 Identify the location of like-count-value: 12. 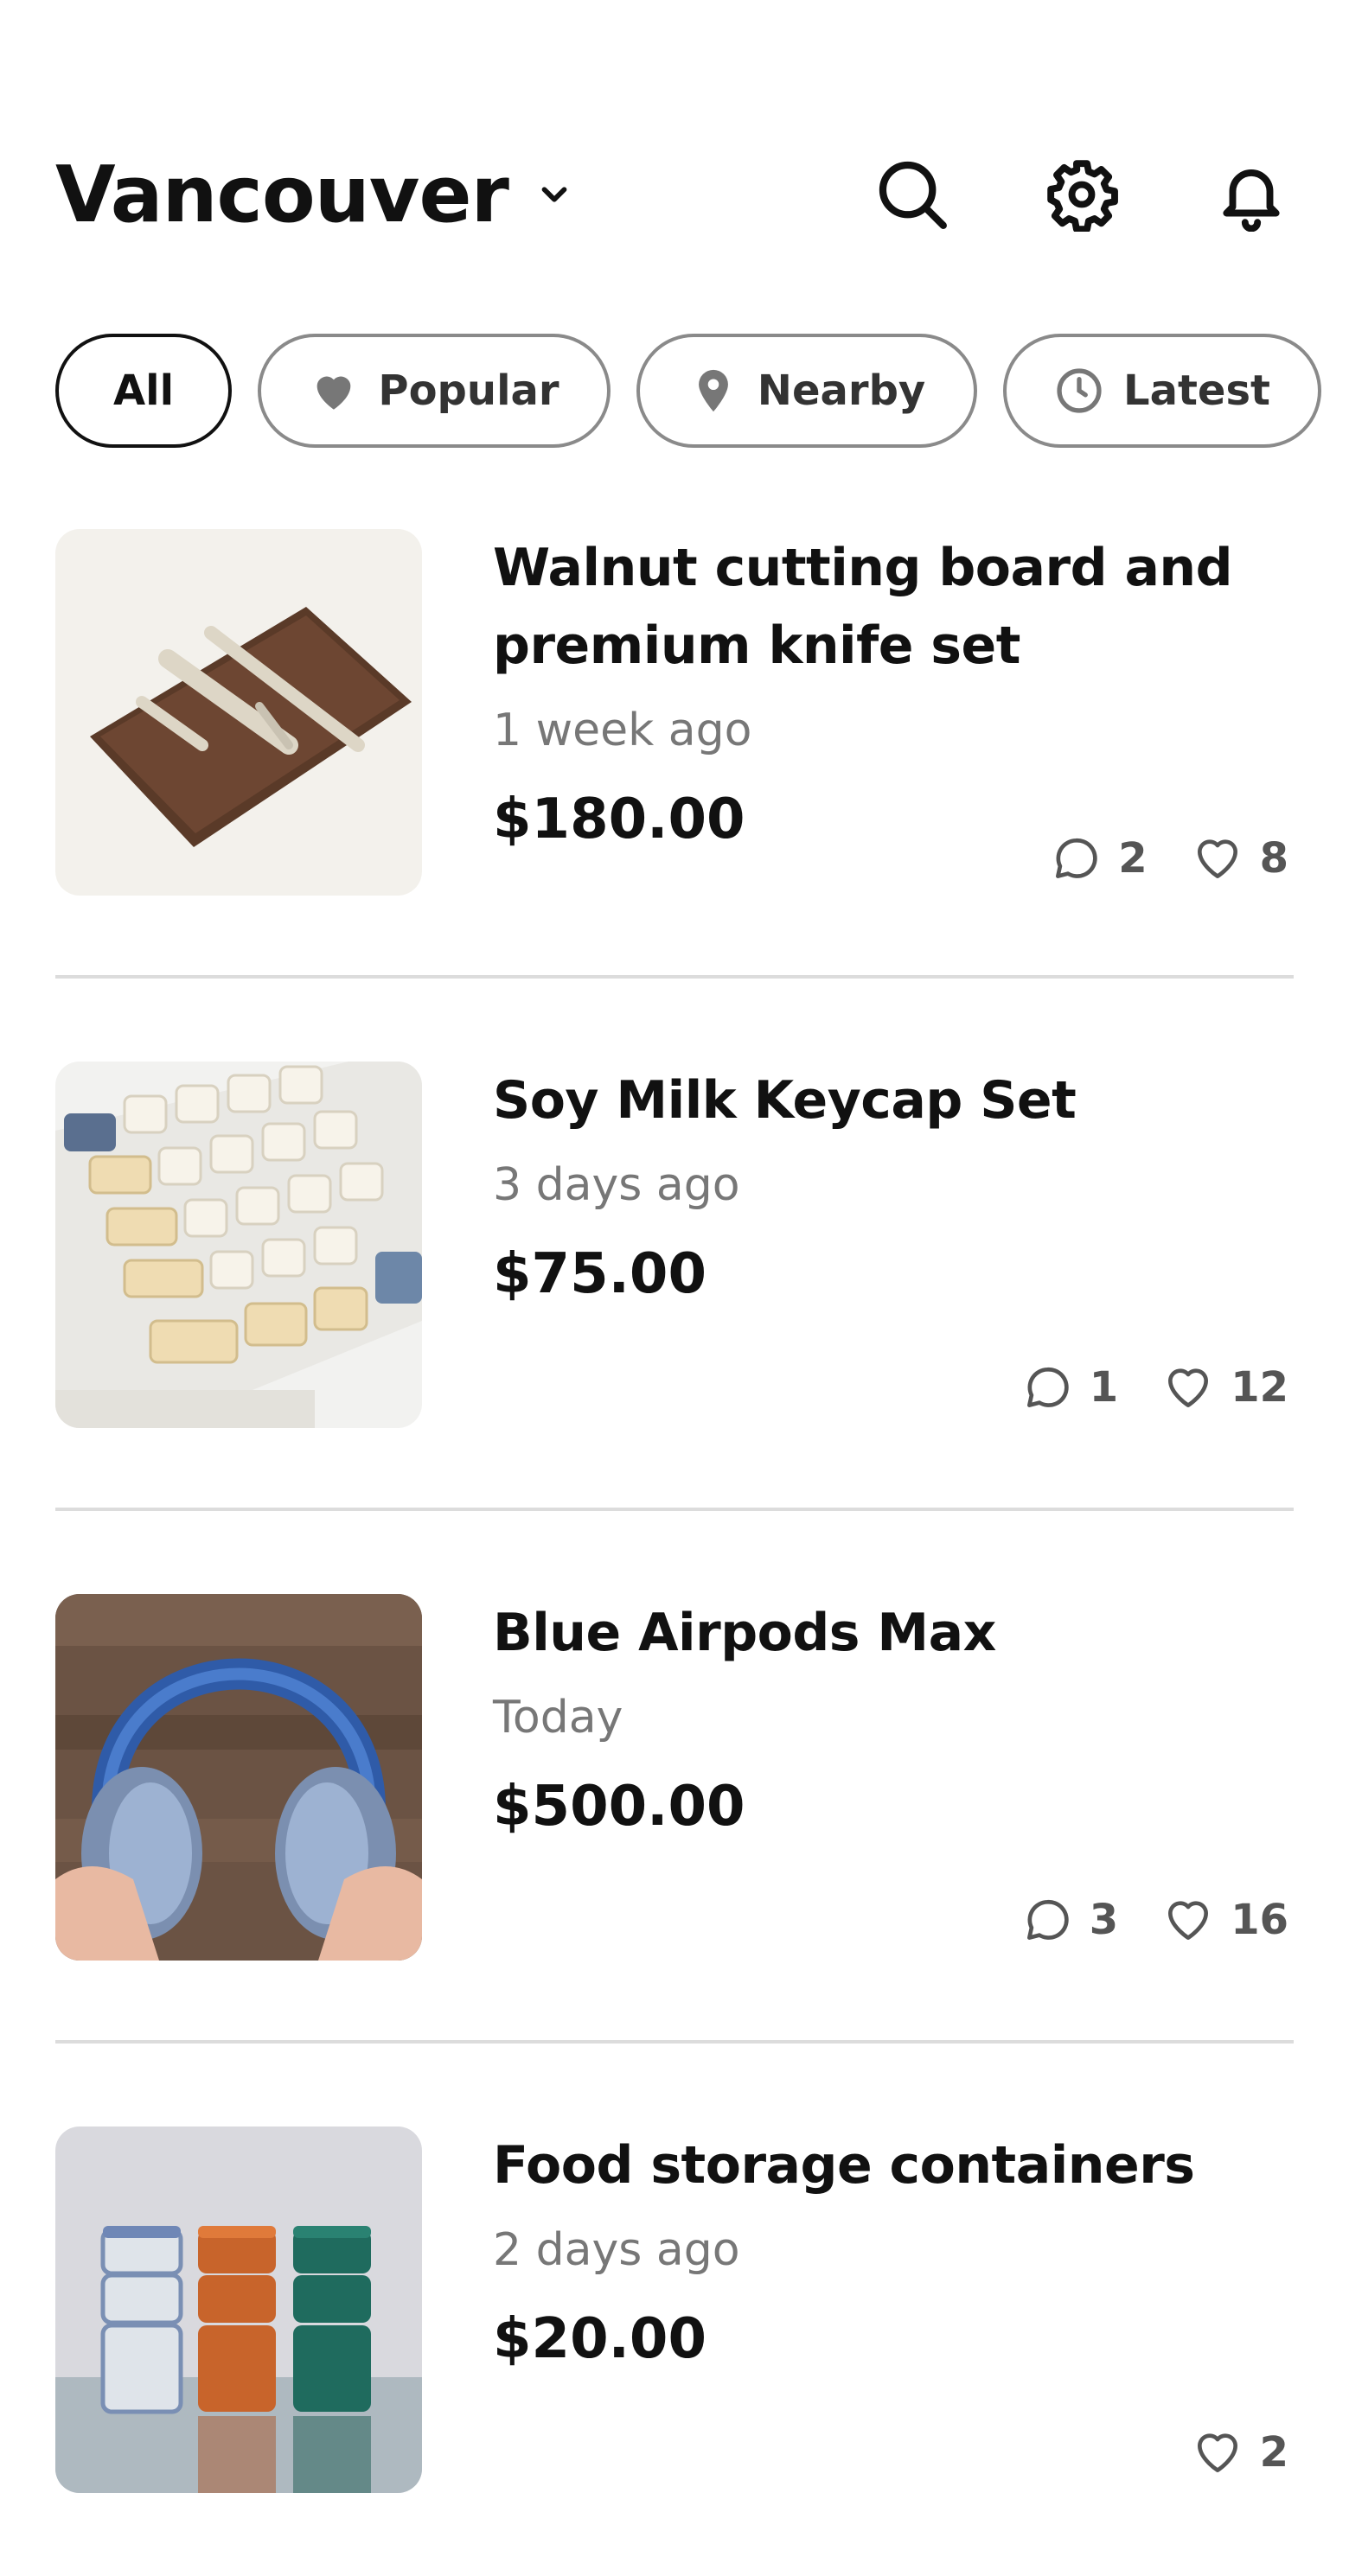
(1259, 1387).